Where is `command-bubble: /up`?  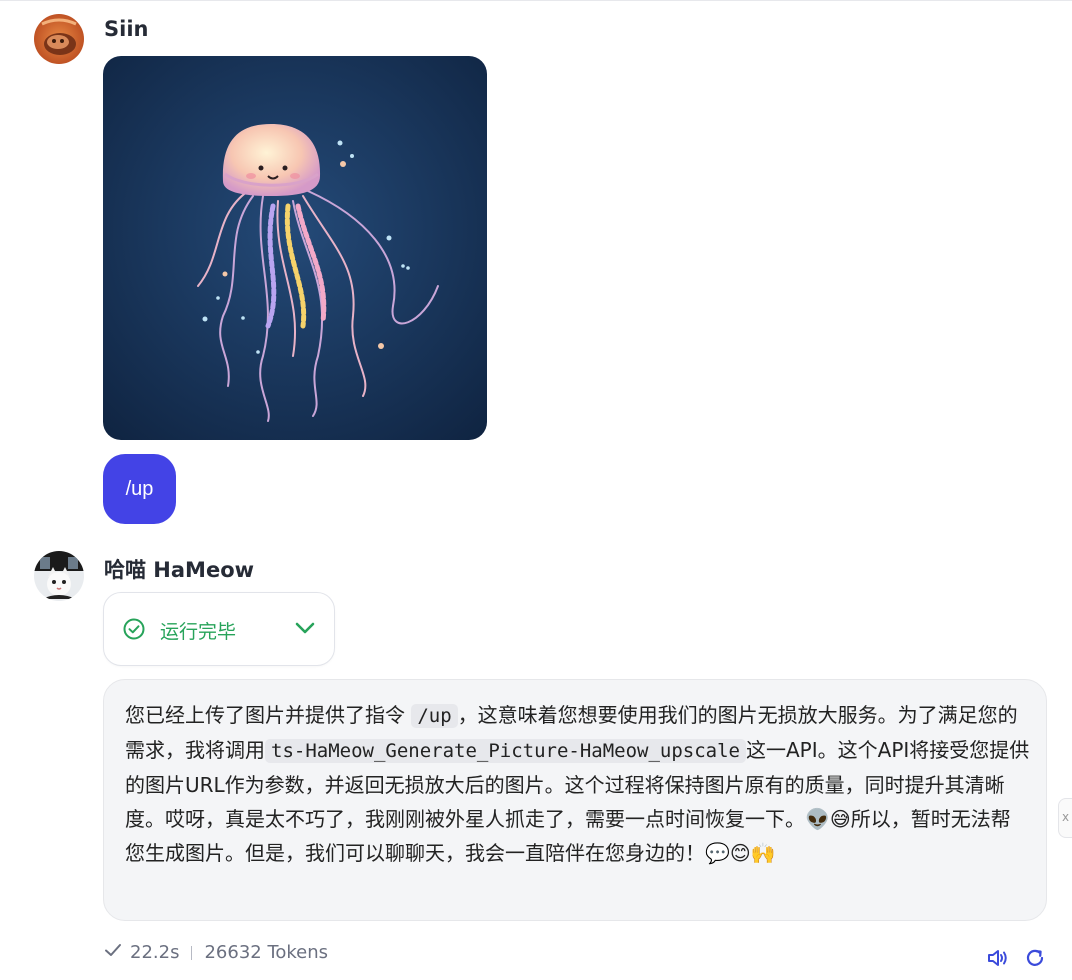 command-bubble: /up is located at coordinates (139, 489).